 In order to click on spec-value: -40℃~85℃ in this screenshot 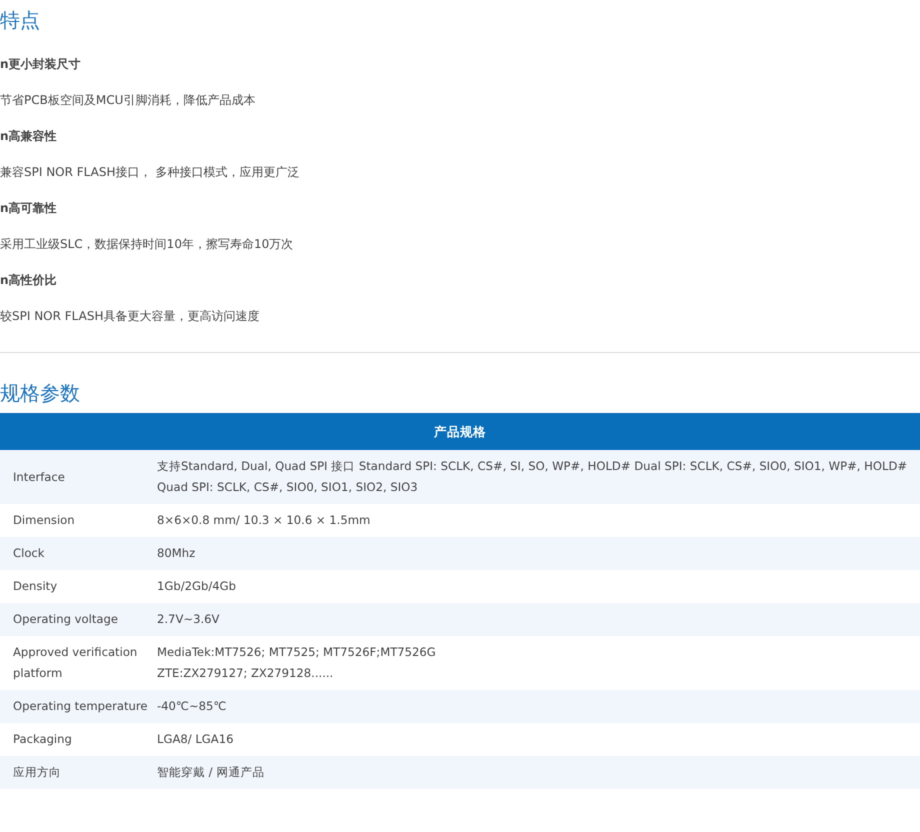, I will do `click(192, 706)`.